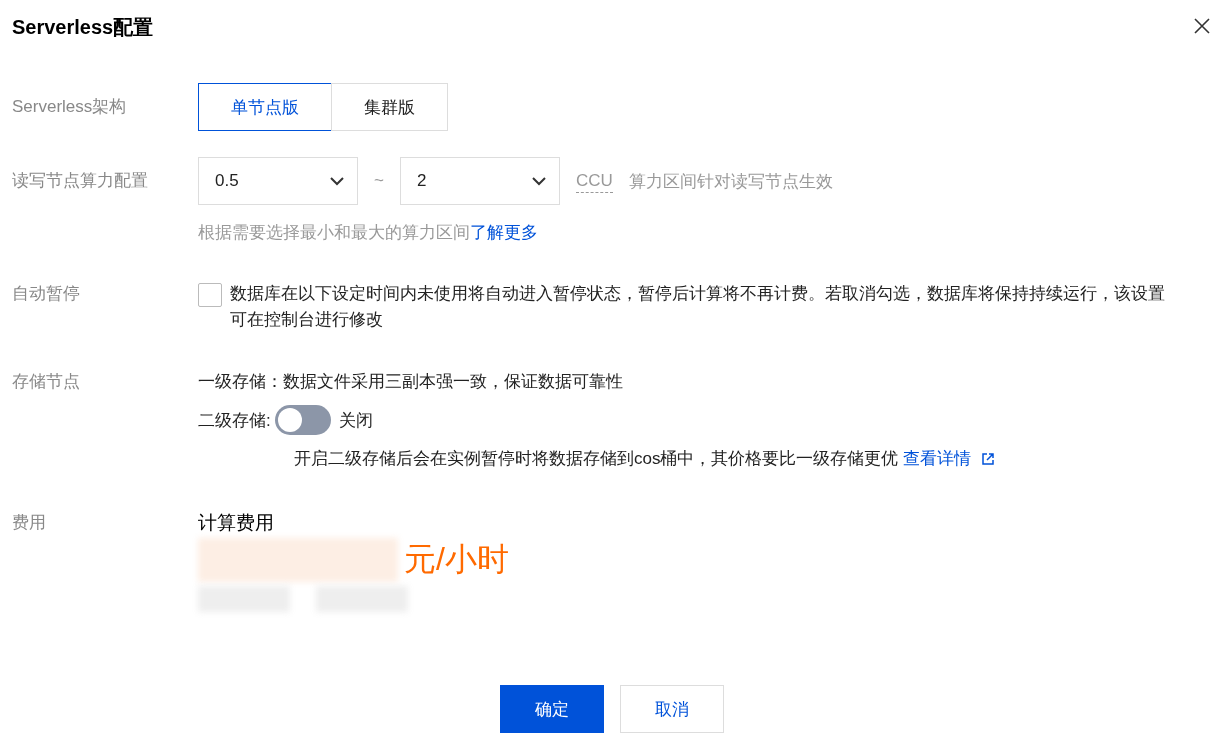 The width and height of the screenshot is (1224, 740). What do you see at coordinates (29, 523) in the screenshot?
I see `field-label: 费用` at bounding box center [29, 523].